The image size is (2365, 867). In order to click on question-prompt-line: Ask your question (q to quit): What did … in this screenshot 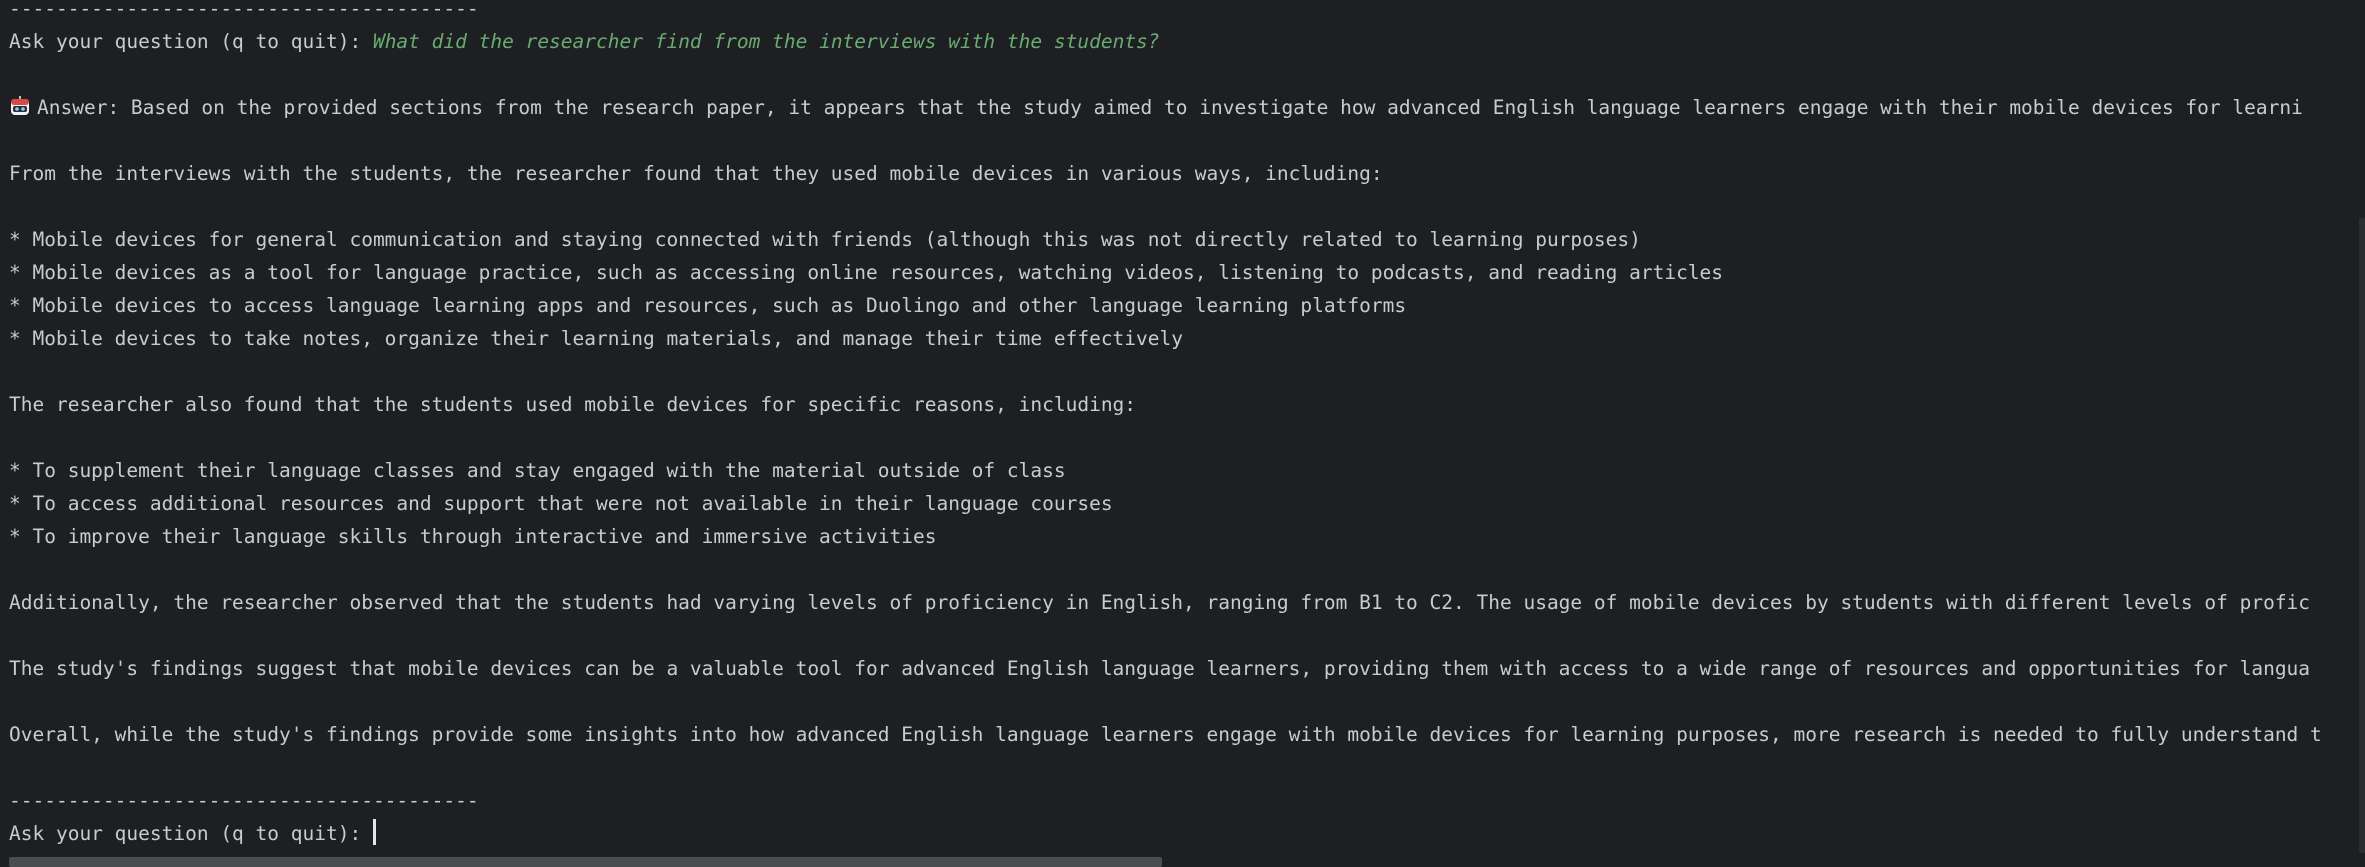, I will do `click(584, 41)`.